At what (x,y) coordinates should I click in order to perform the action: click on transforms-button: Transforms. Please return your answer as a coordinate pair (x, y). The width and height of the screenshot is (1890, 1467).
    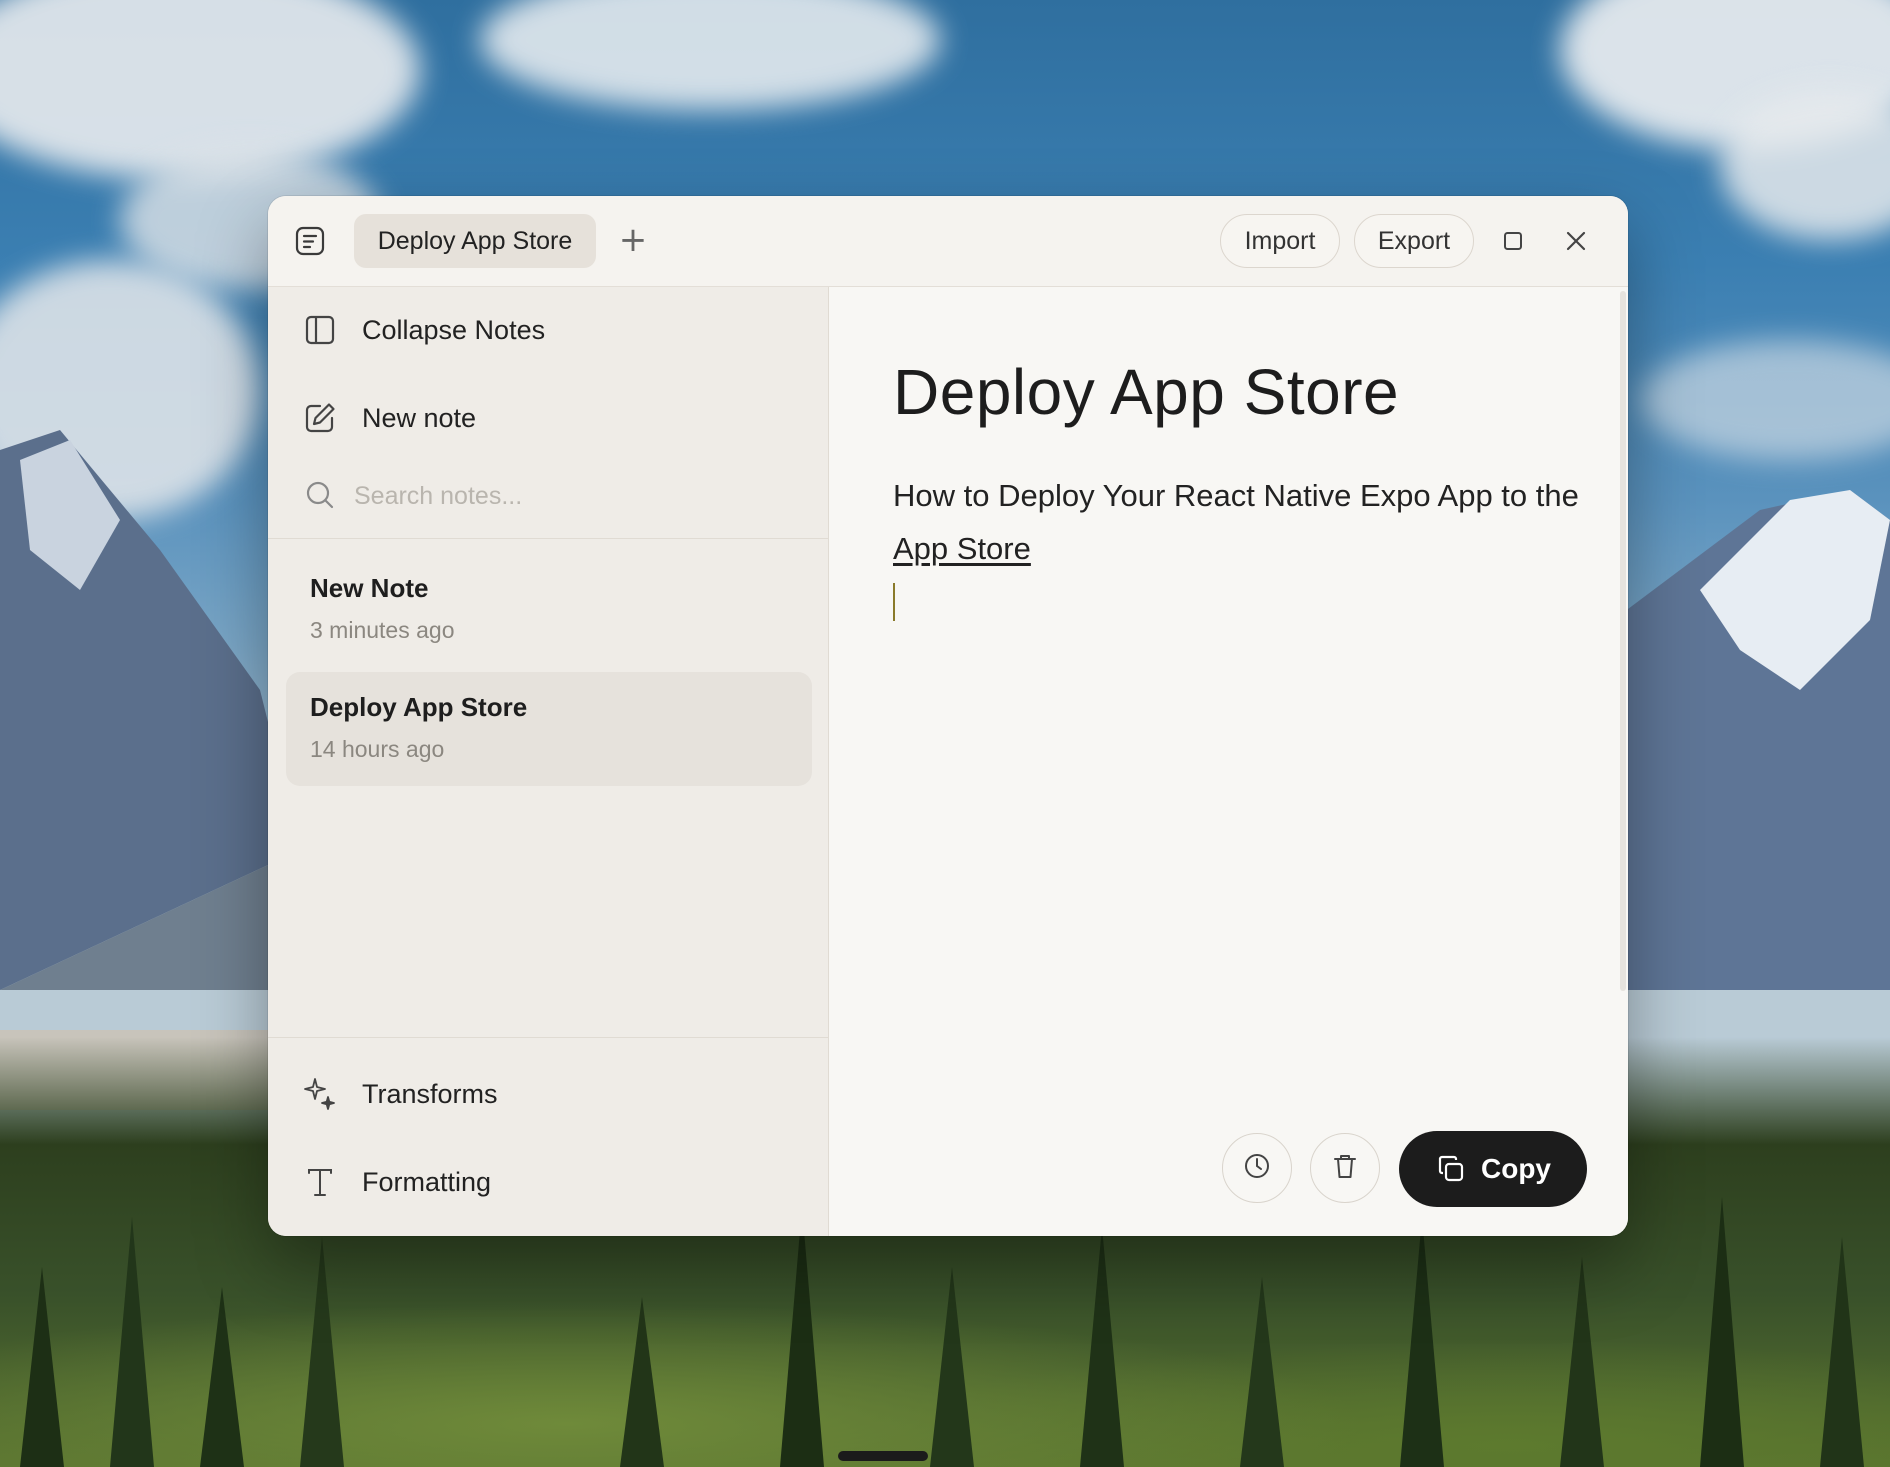
    Looking at the image, I should click on (548, 1094).